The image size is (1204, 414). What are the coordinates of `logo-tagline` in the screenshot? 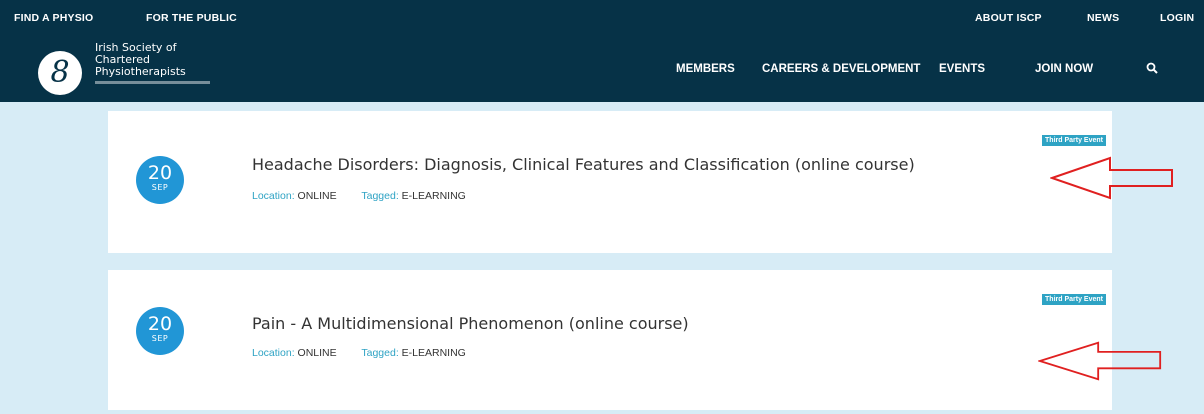 It's located at (152, 82).